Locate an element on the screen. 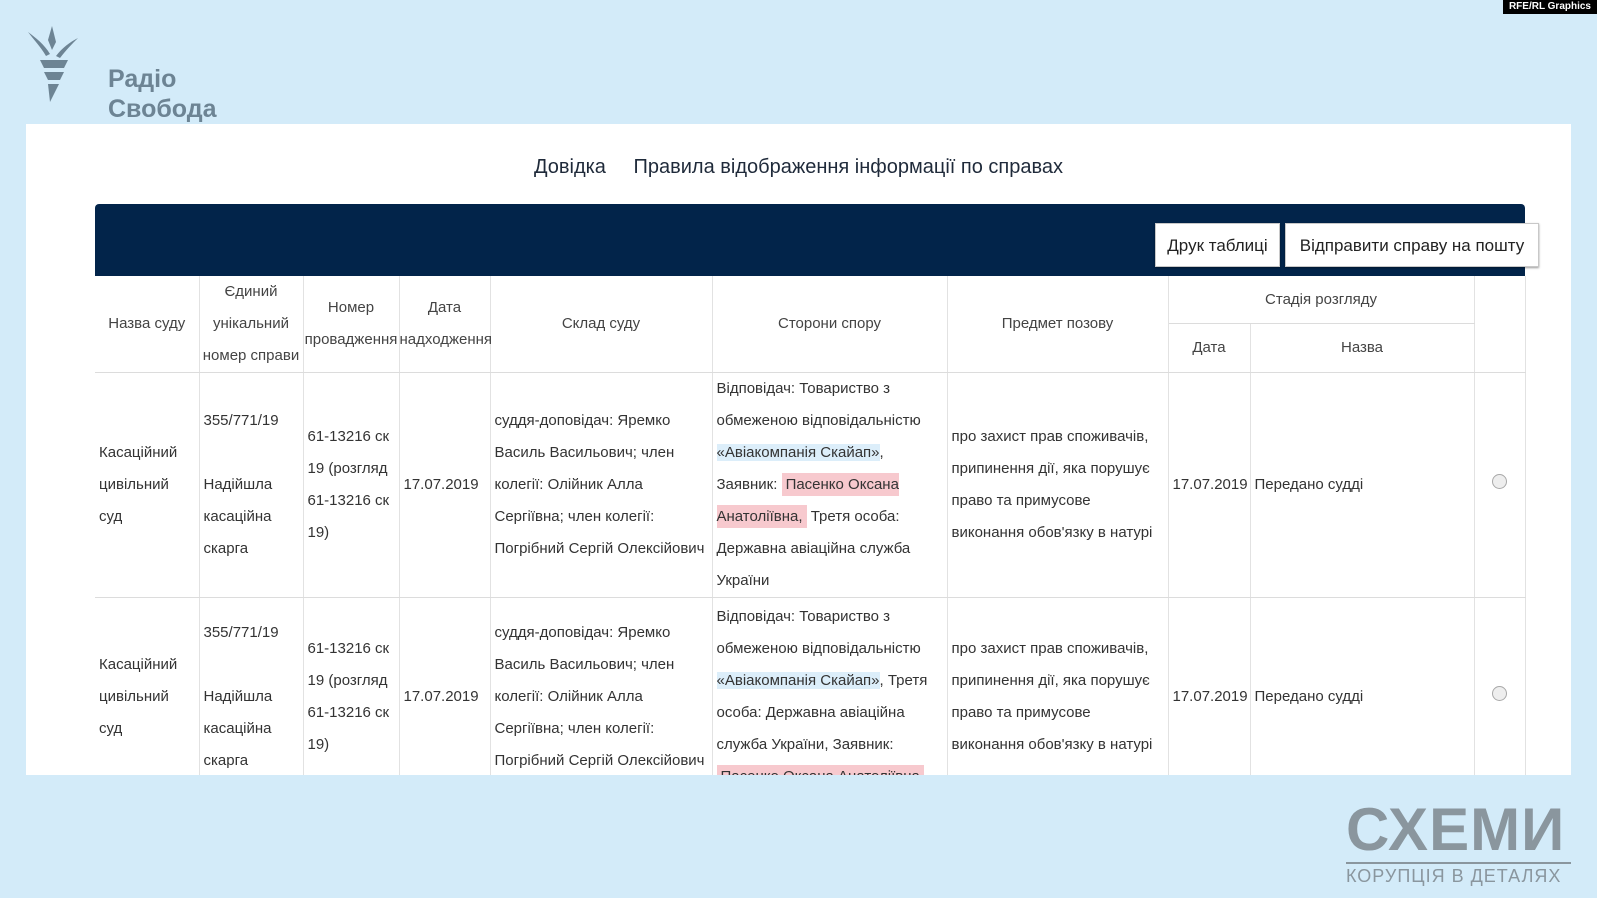  header-stage: Стадія розгляду is located at coordinates (1321, 300).